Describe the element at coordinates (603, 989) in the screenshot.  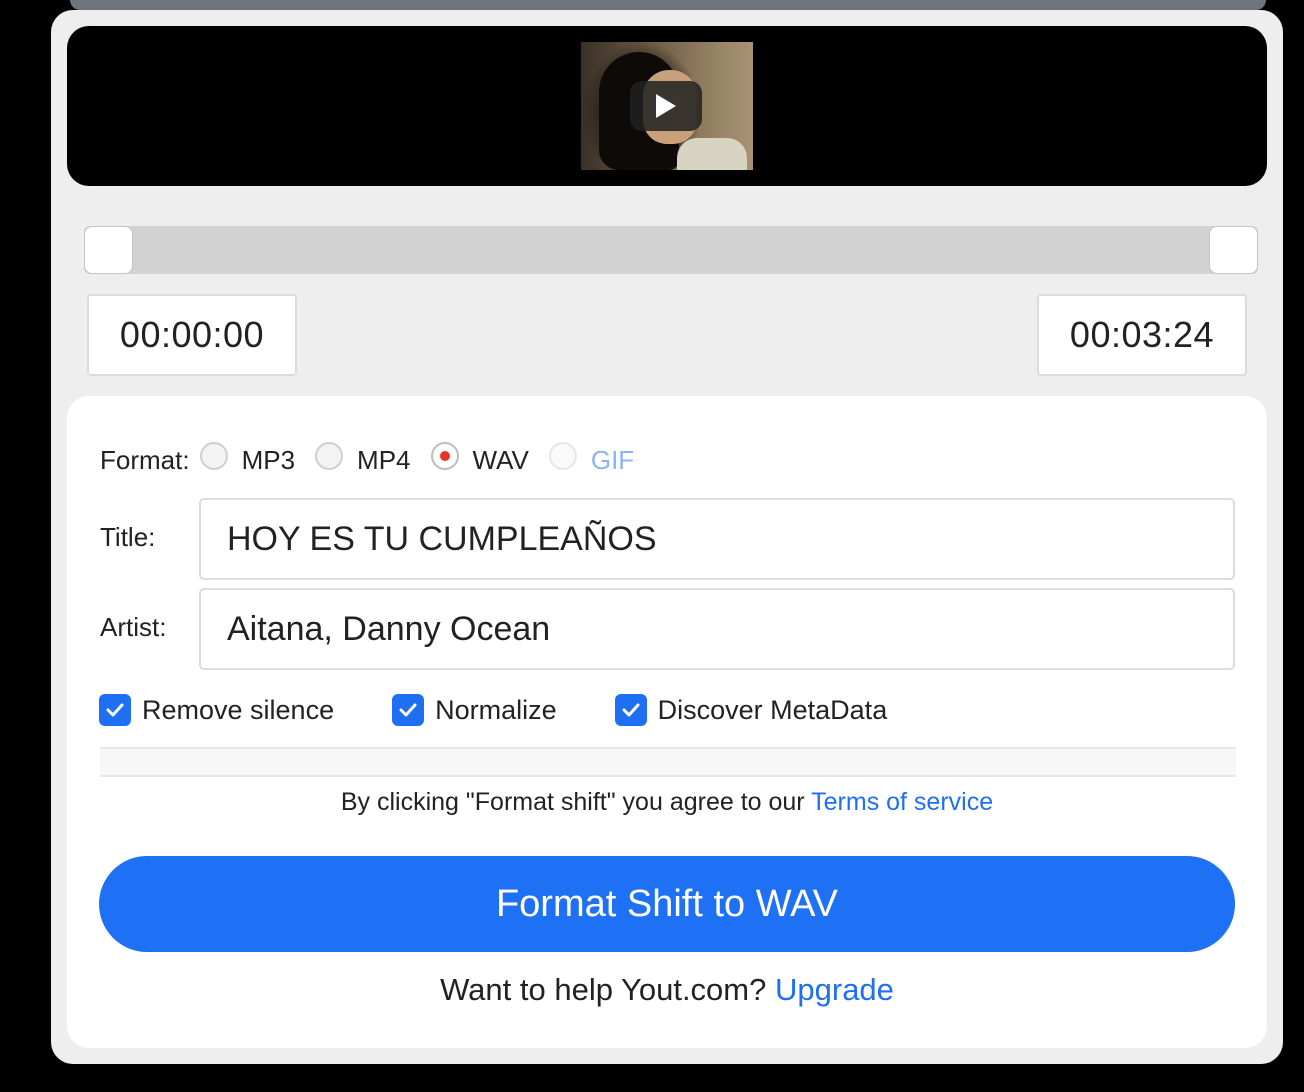
I see `upgrade-text: Want to help Yout.com?` at that location.